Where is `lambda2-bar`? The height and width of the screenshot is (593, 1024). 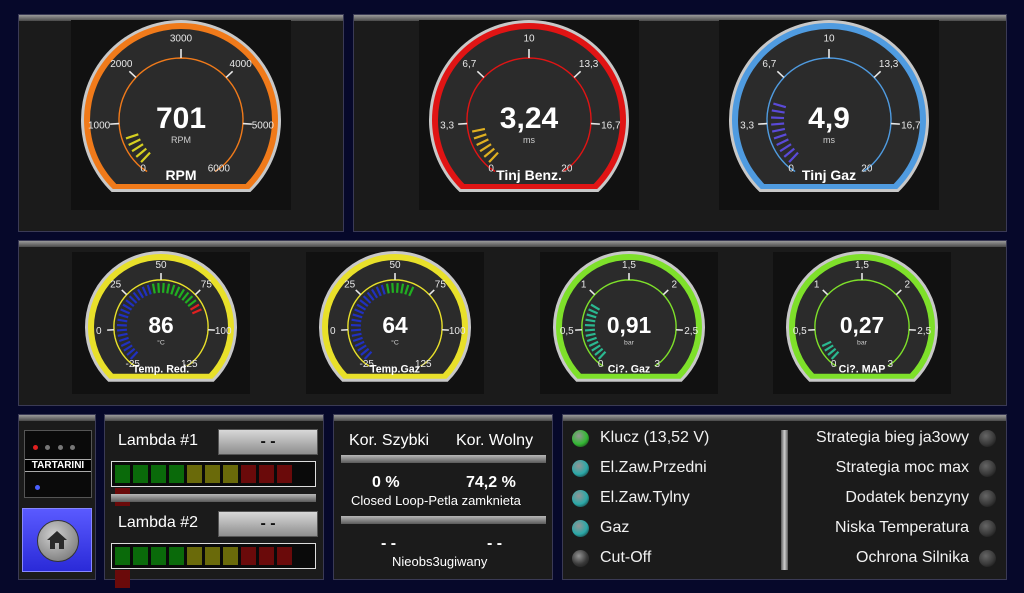
lambda2-bar is located at coordinates (213, 556).